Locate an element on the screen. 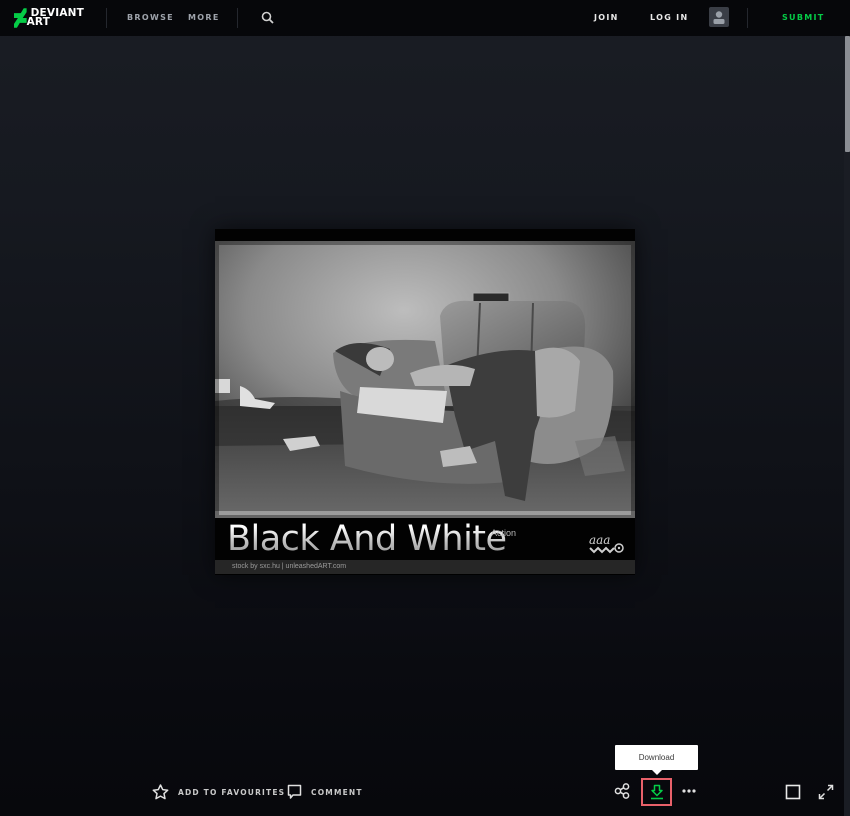  submit-link: SUBMIT is located at coordinates (803, 17).